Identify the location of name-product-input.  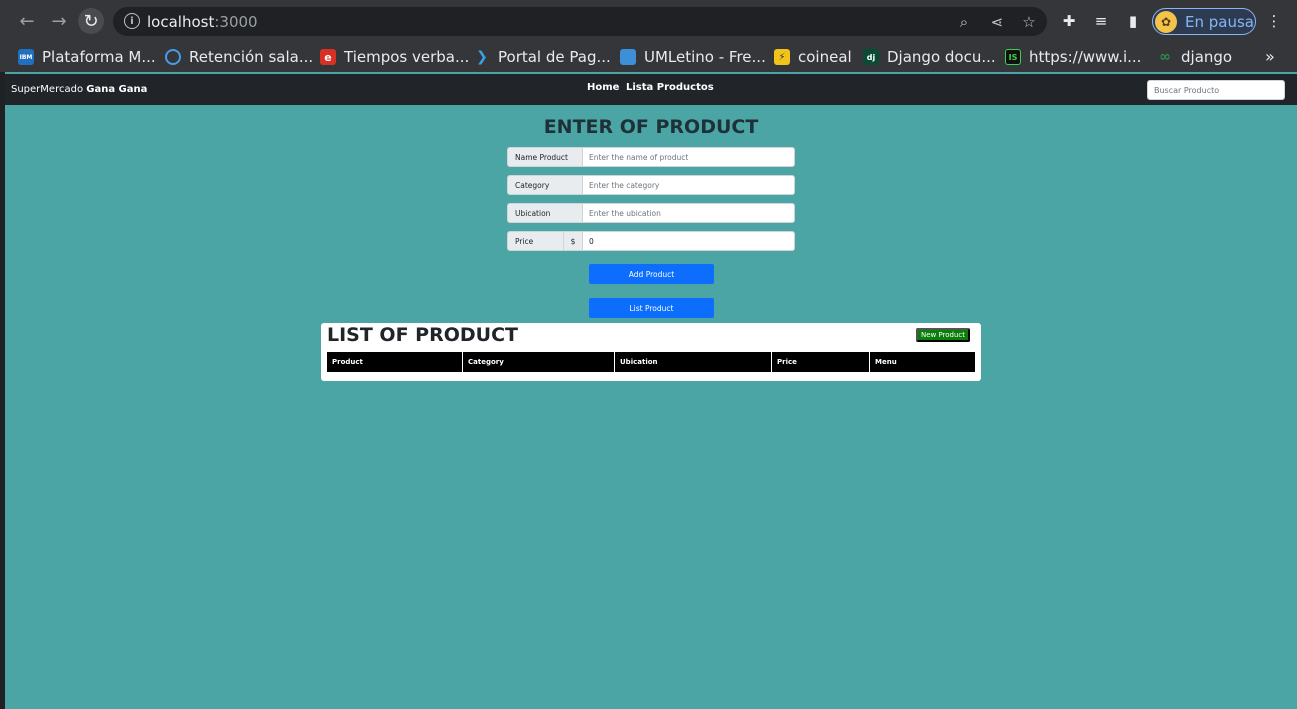
(689, 157).